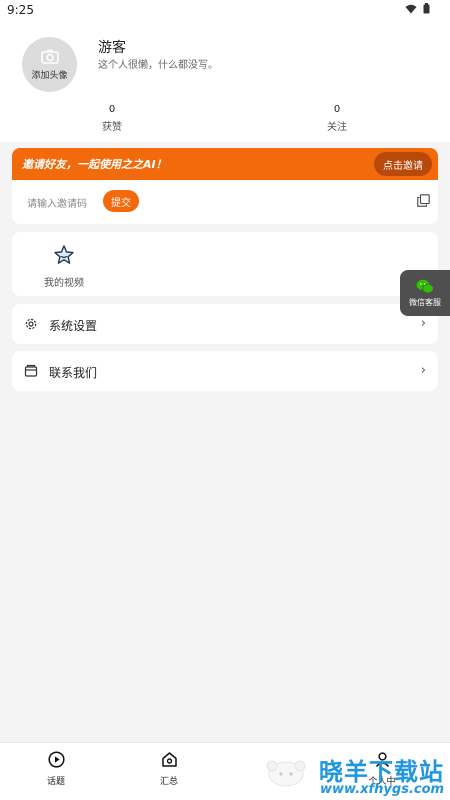  I want to click on system-settings-label: 系统设置, so click(73, 326).